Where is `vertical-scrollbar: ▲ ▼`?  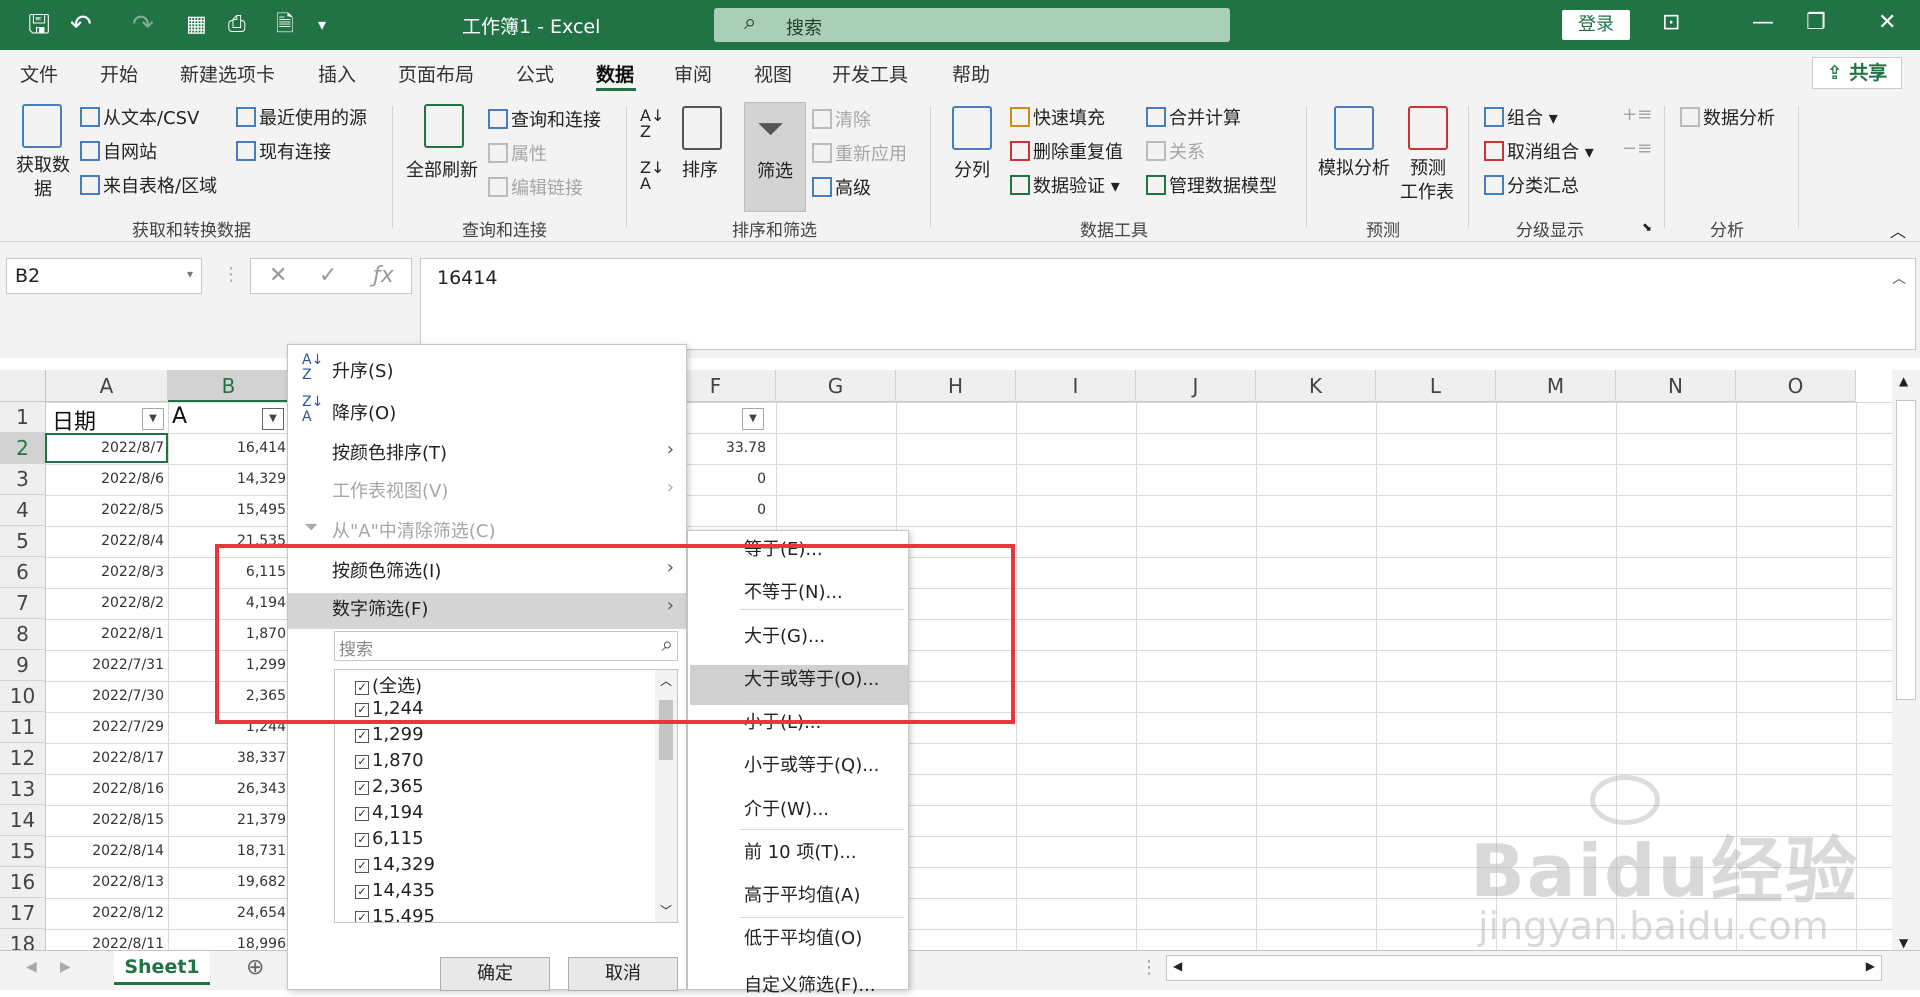 vertical-scrollbar: ▲ ▼ is located at coordinates (1906, 660).